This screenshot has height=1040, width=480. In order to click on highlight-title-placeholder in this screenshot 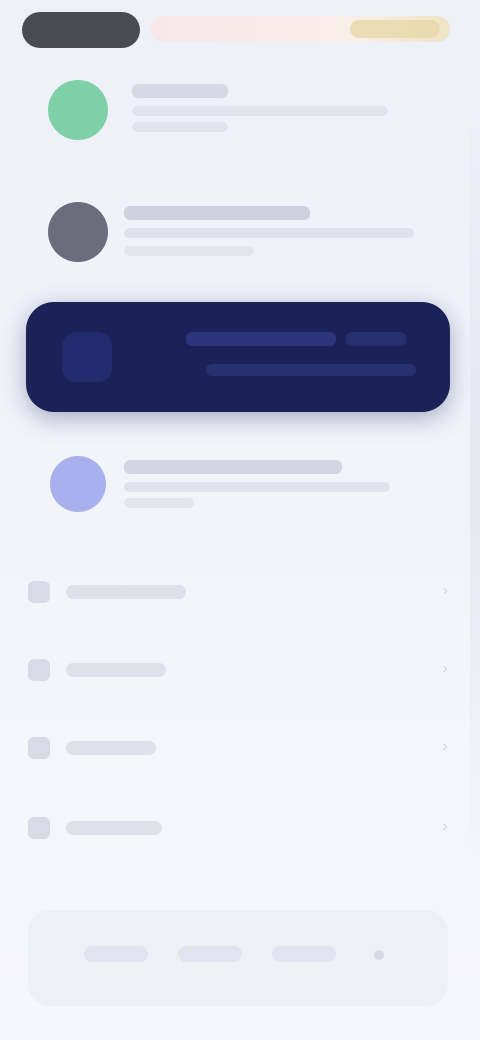, I will do `click(261, 339)`.